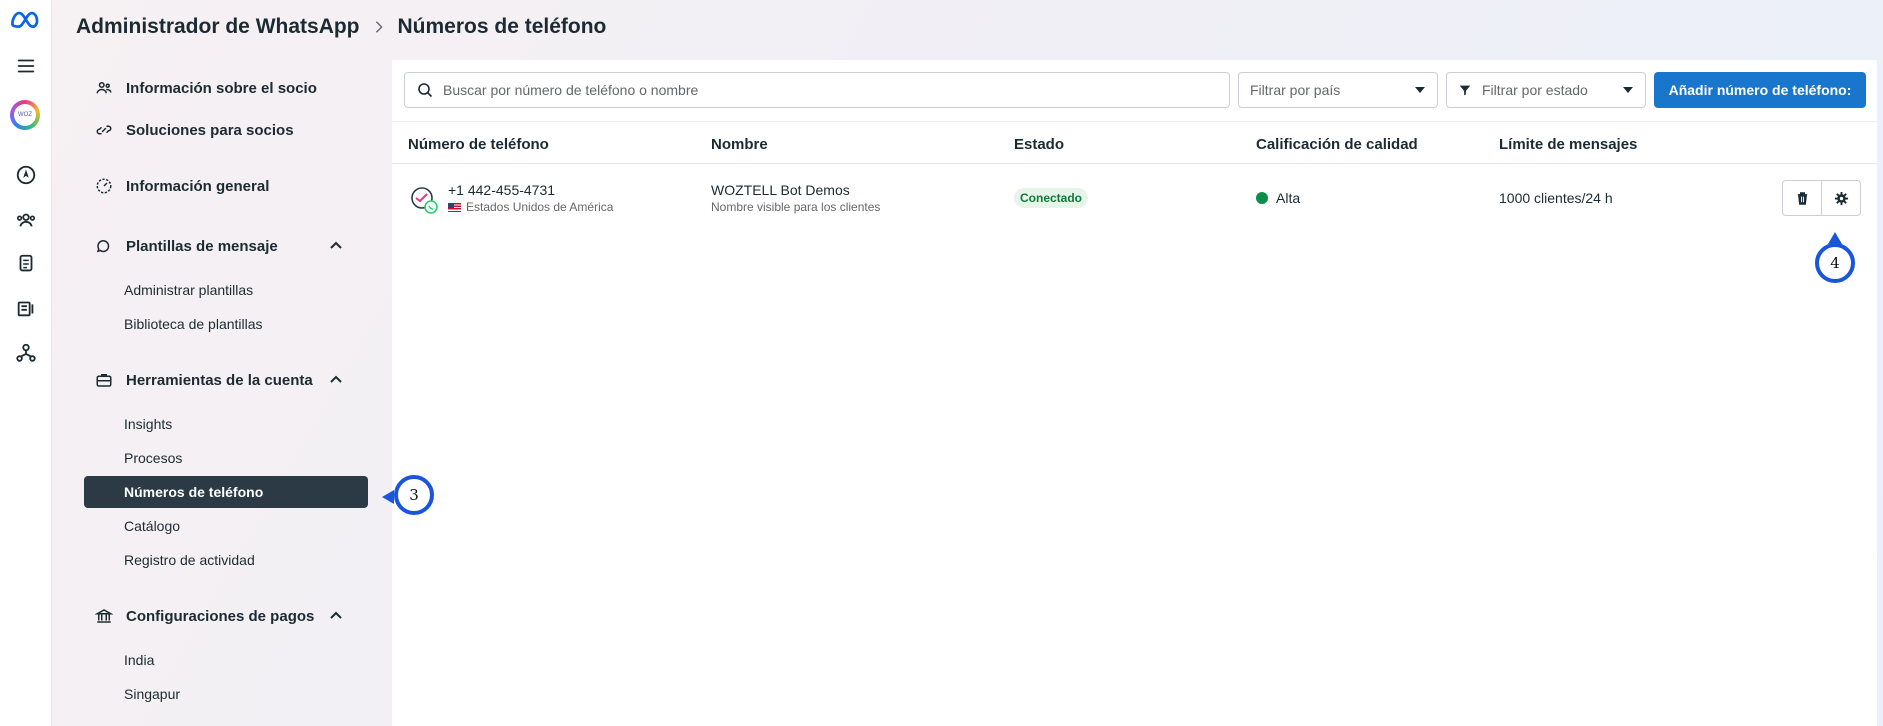 This screenshot has width=1883, height=726. I want to click on display-name: WOZTELL Bot Demos, so click(780, 190).